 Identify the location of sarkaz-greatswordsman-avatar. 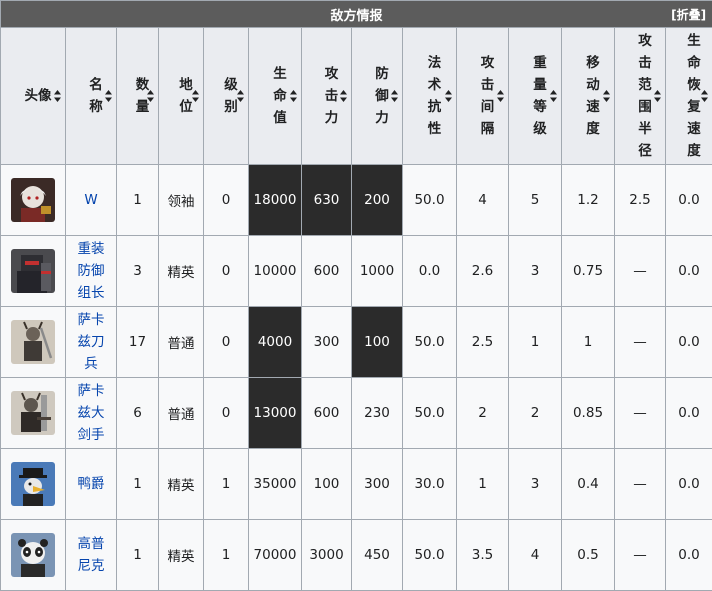
(33, 413).